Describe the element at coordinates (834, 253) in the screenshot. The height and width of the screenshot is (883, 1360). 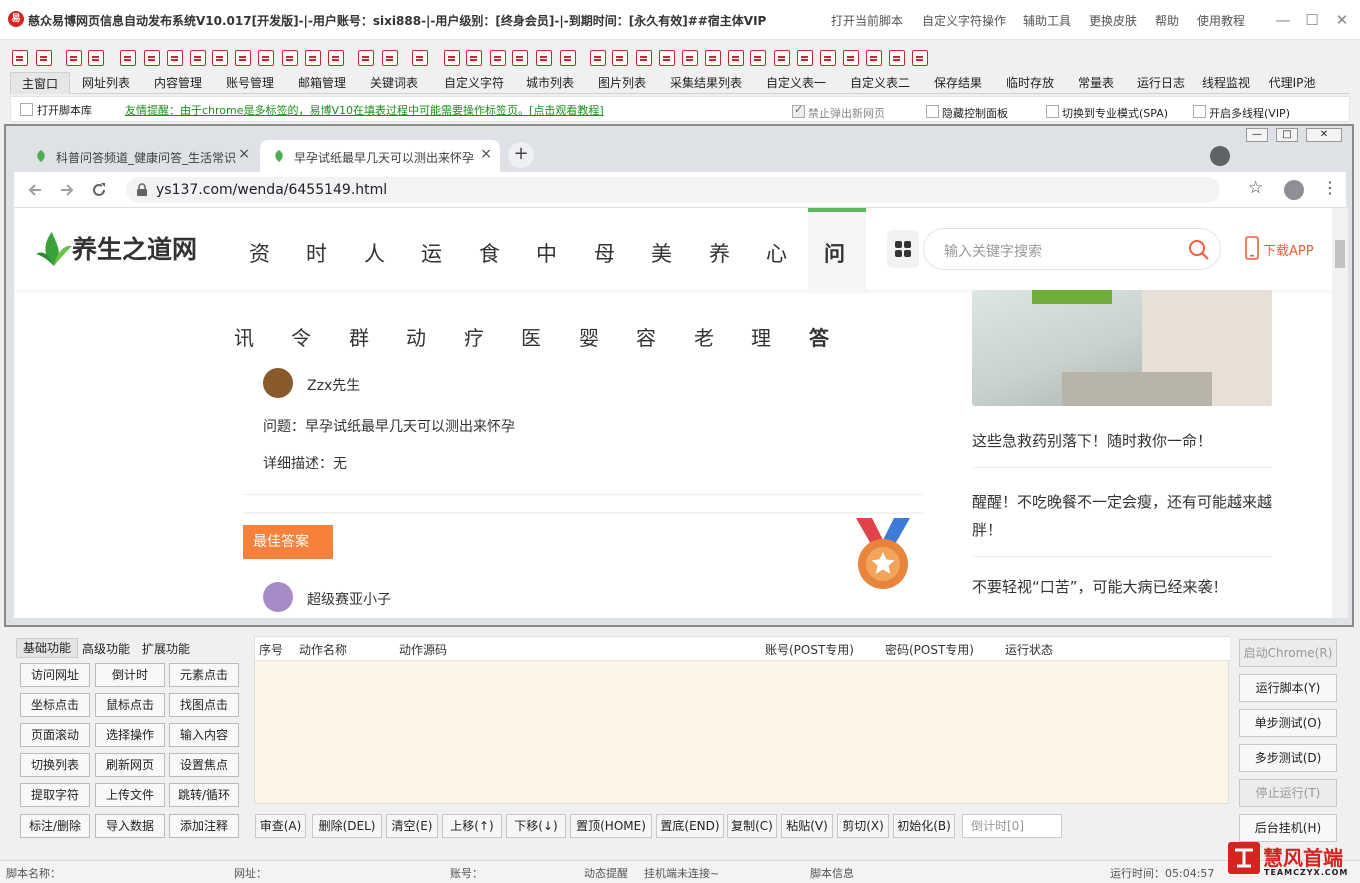
I see `nav-item-active: 问` at that location.